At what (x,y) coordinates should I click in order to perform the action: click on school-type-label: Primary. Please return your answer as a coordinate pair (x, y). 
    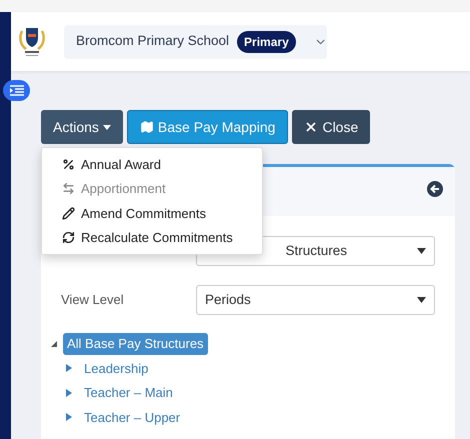
    Looking at the image, I should click on (266, 41).